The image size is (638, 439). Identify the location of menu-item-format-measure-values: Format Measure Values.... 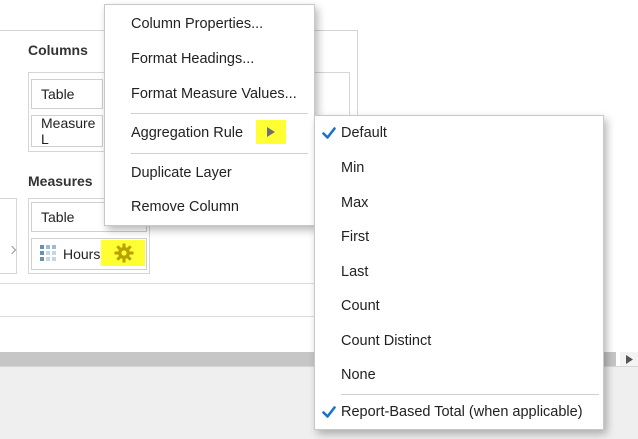
(209, 94).